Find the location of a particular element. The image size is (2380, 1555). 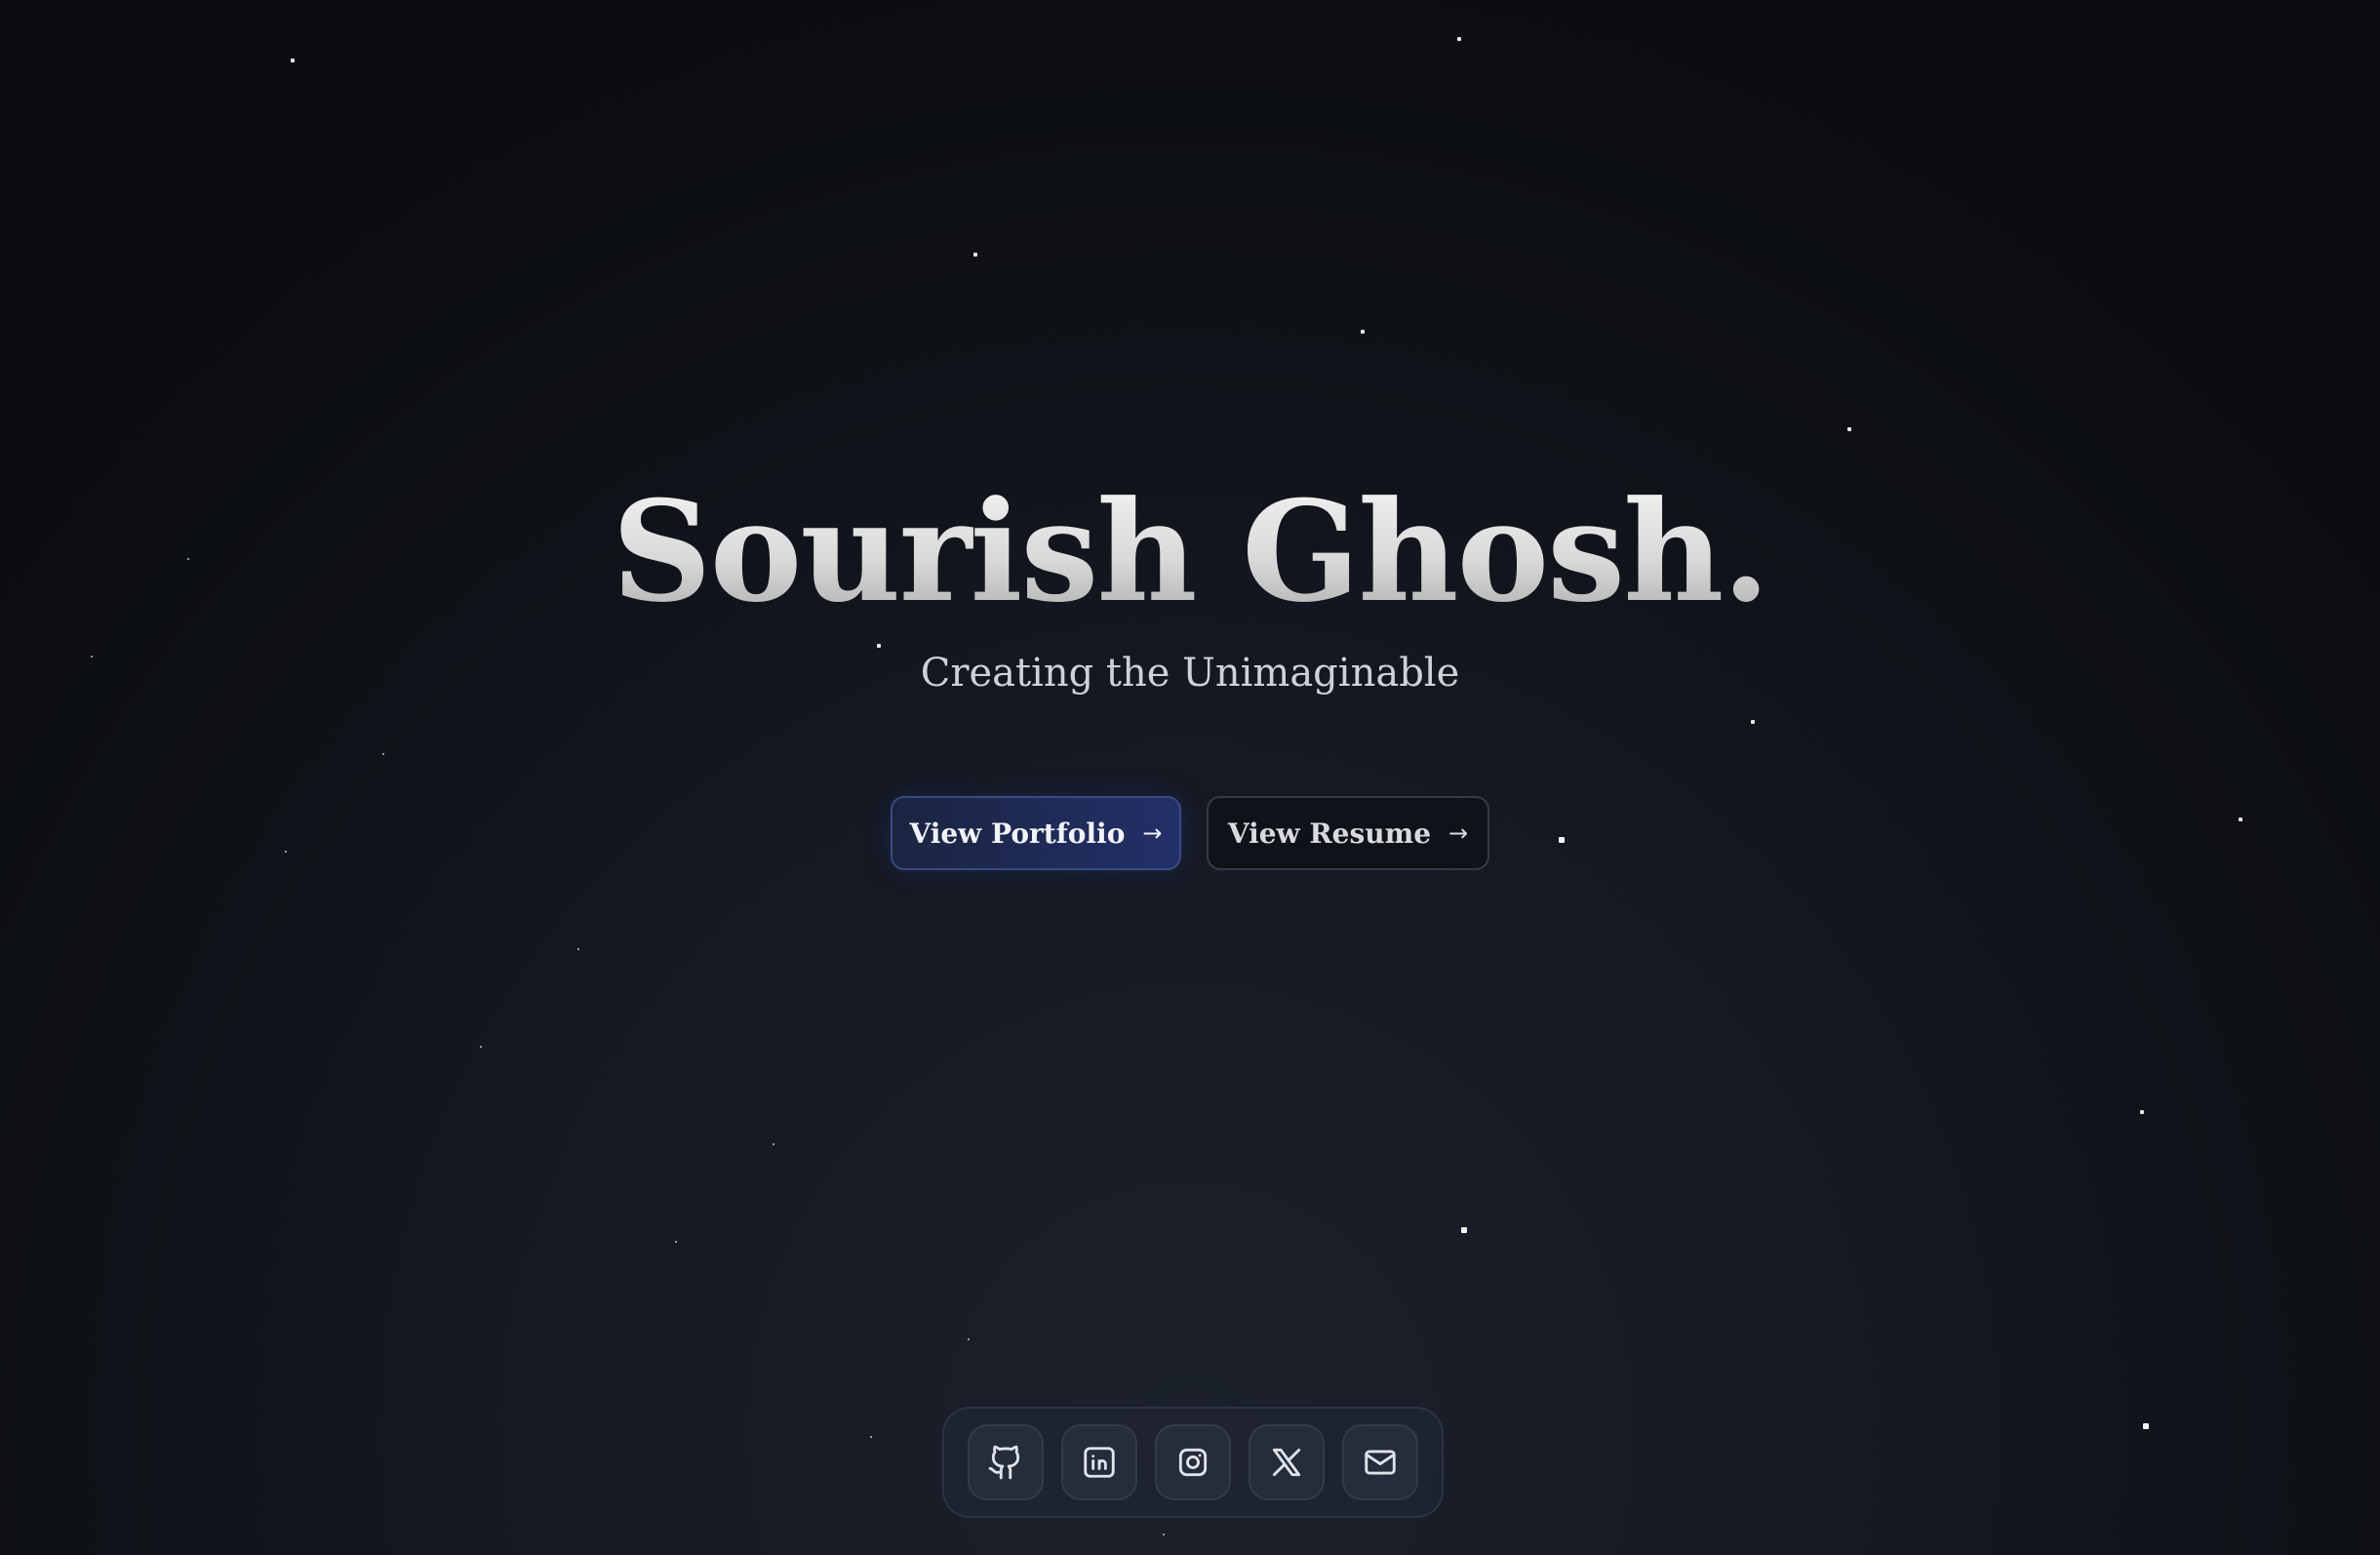

linkedin-link-button is located at coordinates (1099, 1462).